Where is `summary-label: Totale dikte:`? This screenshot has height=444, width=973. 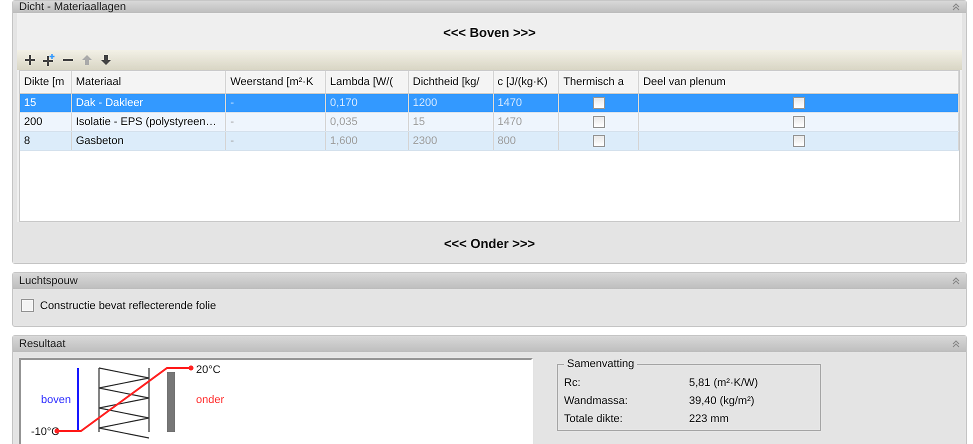 summary-label: Totale dikte: is located at coordinates (594, 419).